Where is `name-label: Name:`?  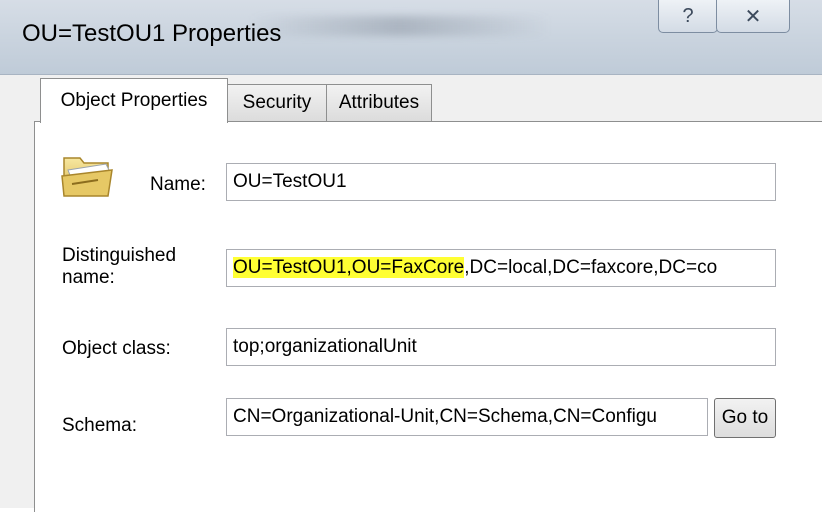 name-label: Name: is located at coordinates (178, 184).